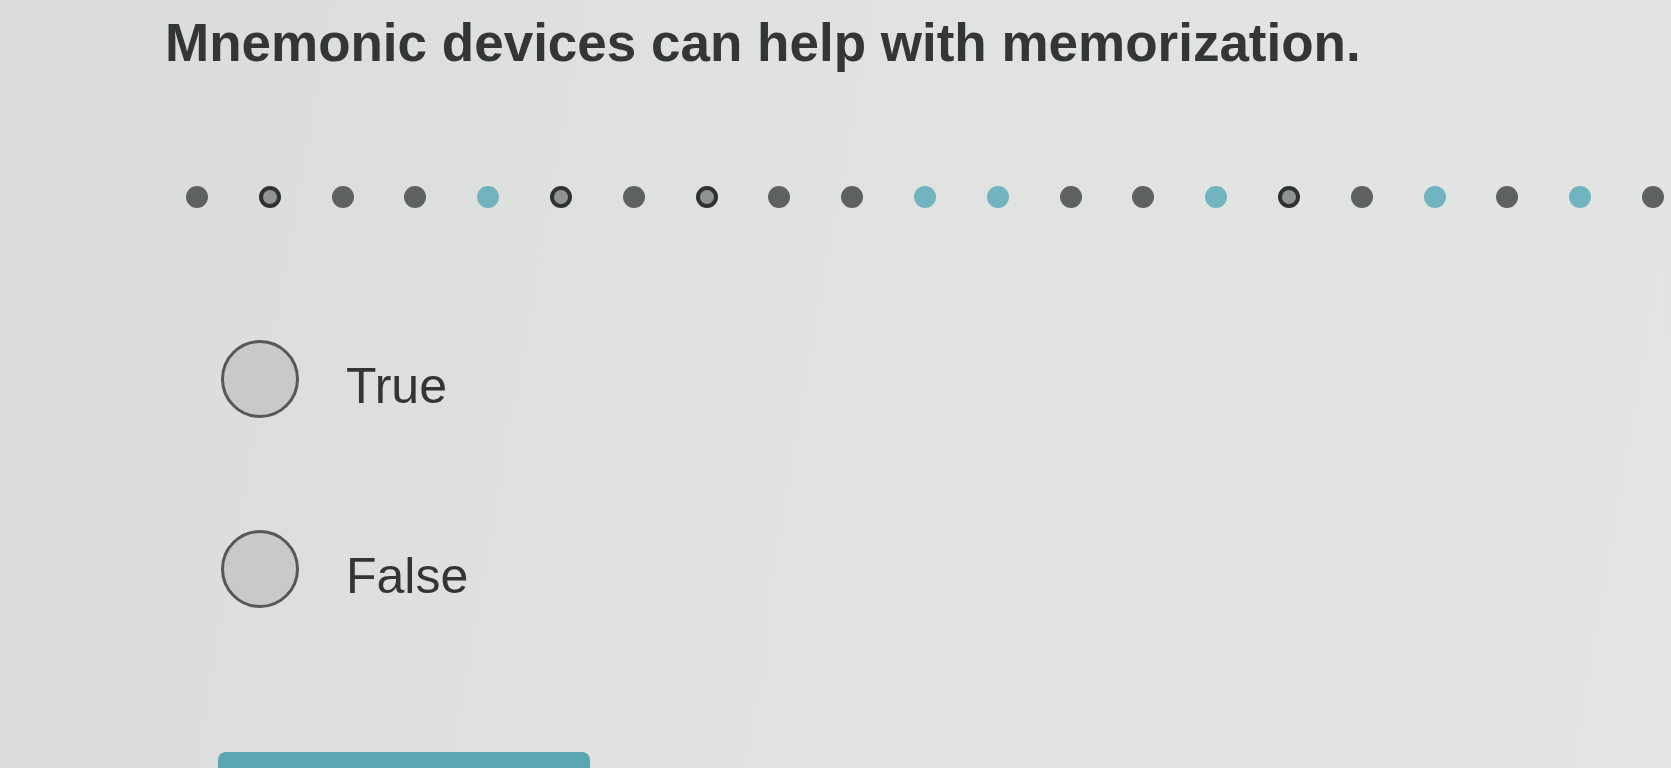 This screenshot has width=1671, height=768. What do you see at coordinates (763, 43) in the screenshot?
I see `question-text: Mnemonic devices can help with memorization.` at bounding box center [763, 43].